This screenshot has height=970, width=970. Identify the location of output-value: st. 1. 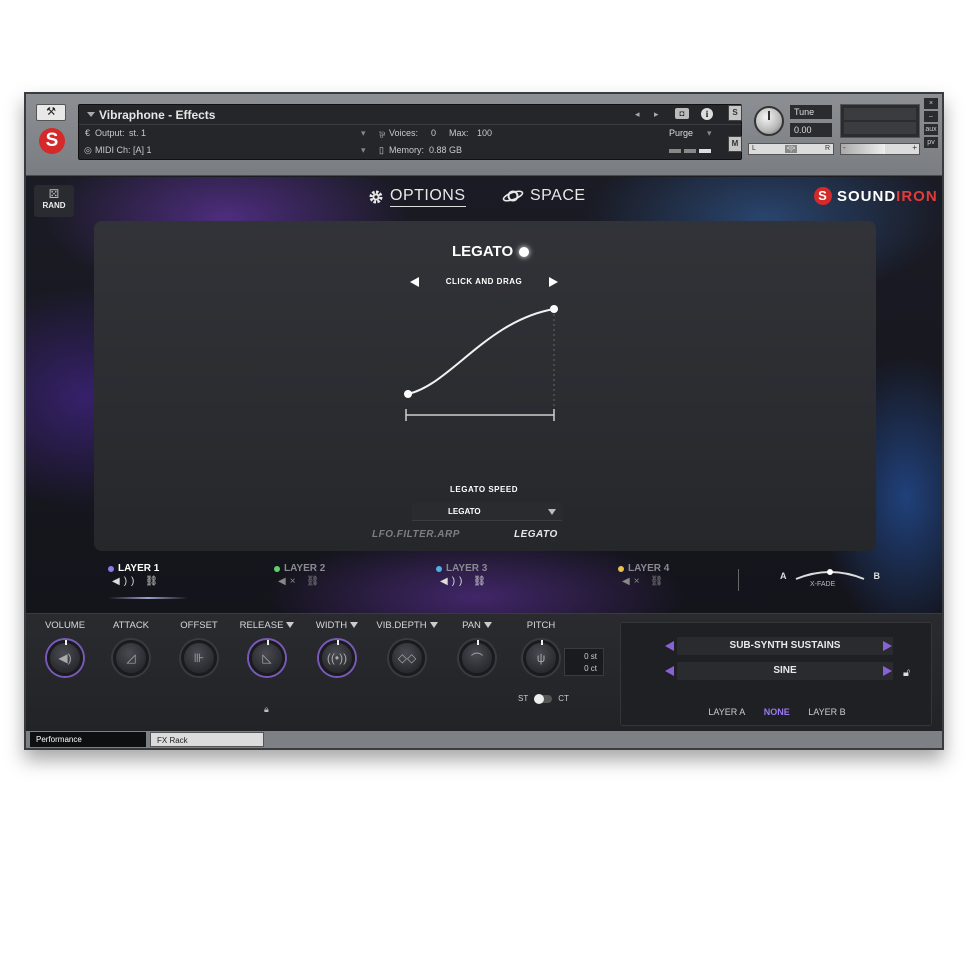
(137, 133).